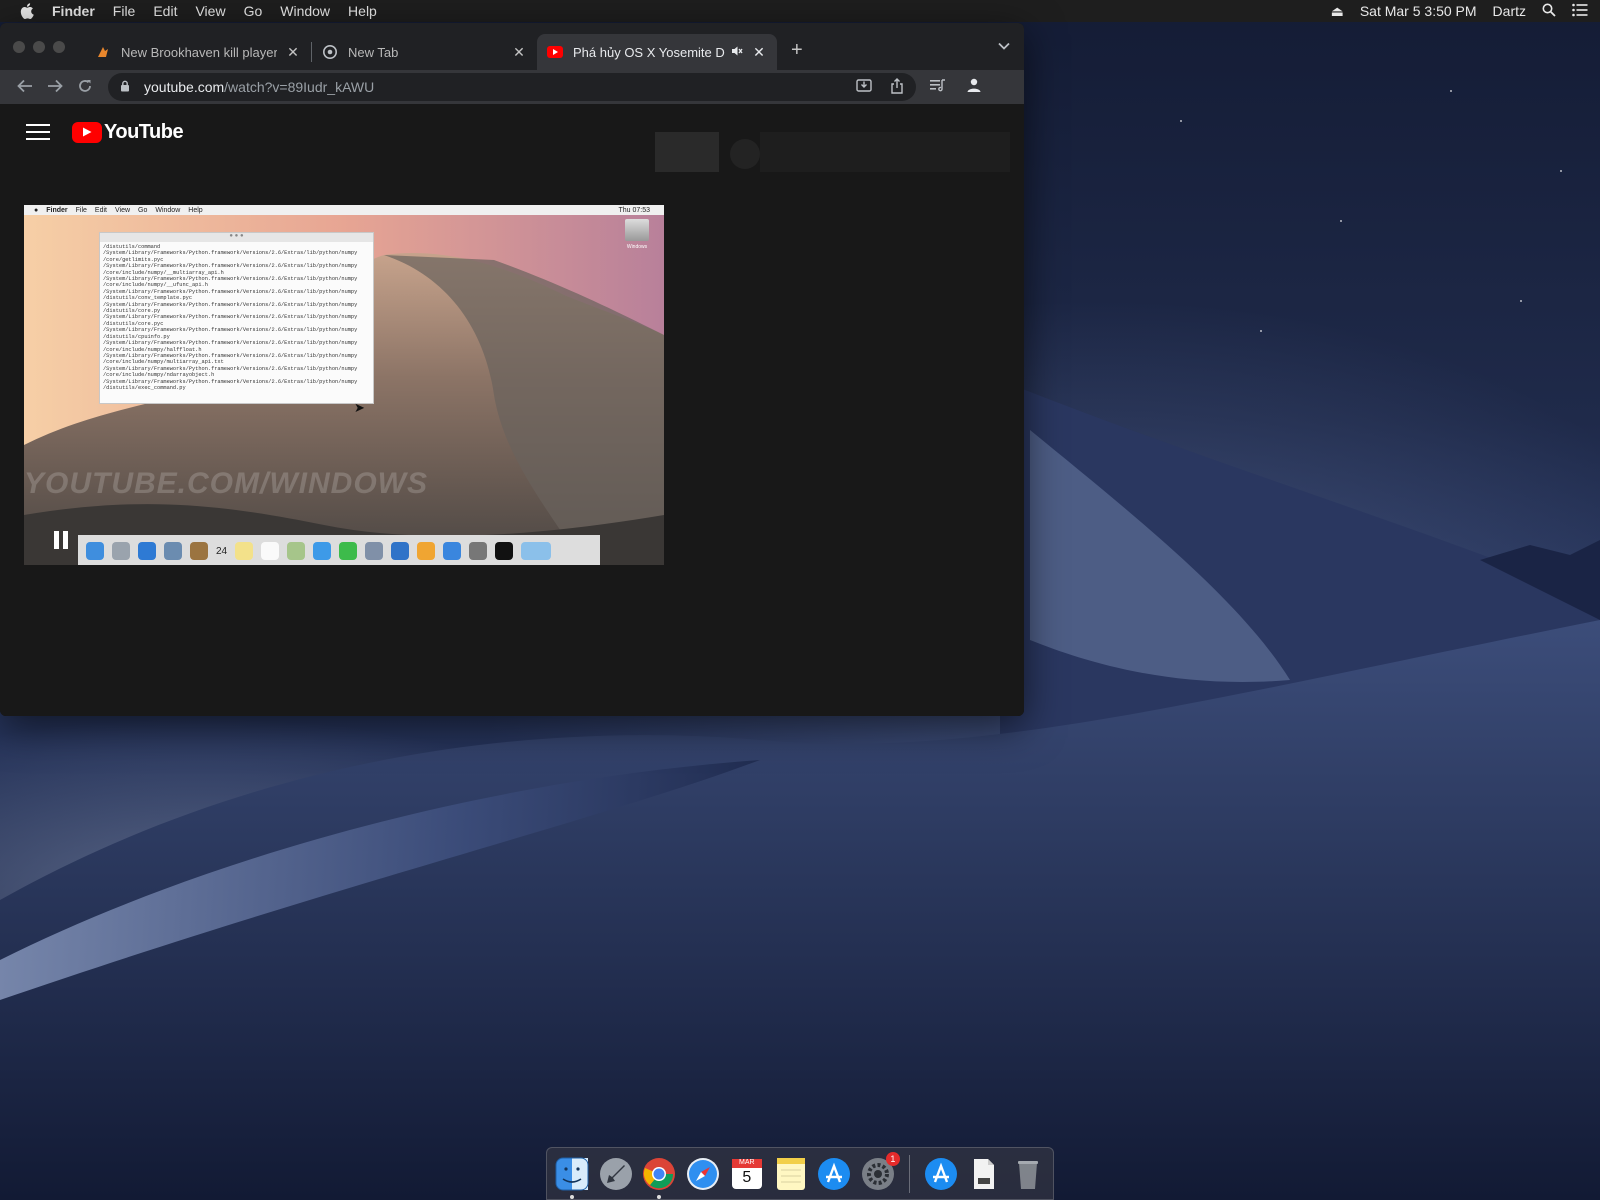 This screenshot has width=1600, height=1200. I want to click on video-hdd-label: Windows, so click(637, 247).